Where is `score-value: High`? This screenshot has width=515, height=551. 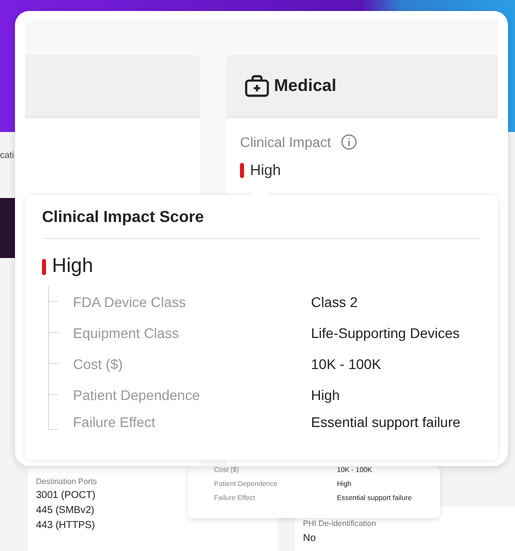 score-value: High is located at coordinates (73, 266).